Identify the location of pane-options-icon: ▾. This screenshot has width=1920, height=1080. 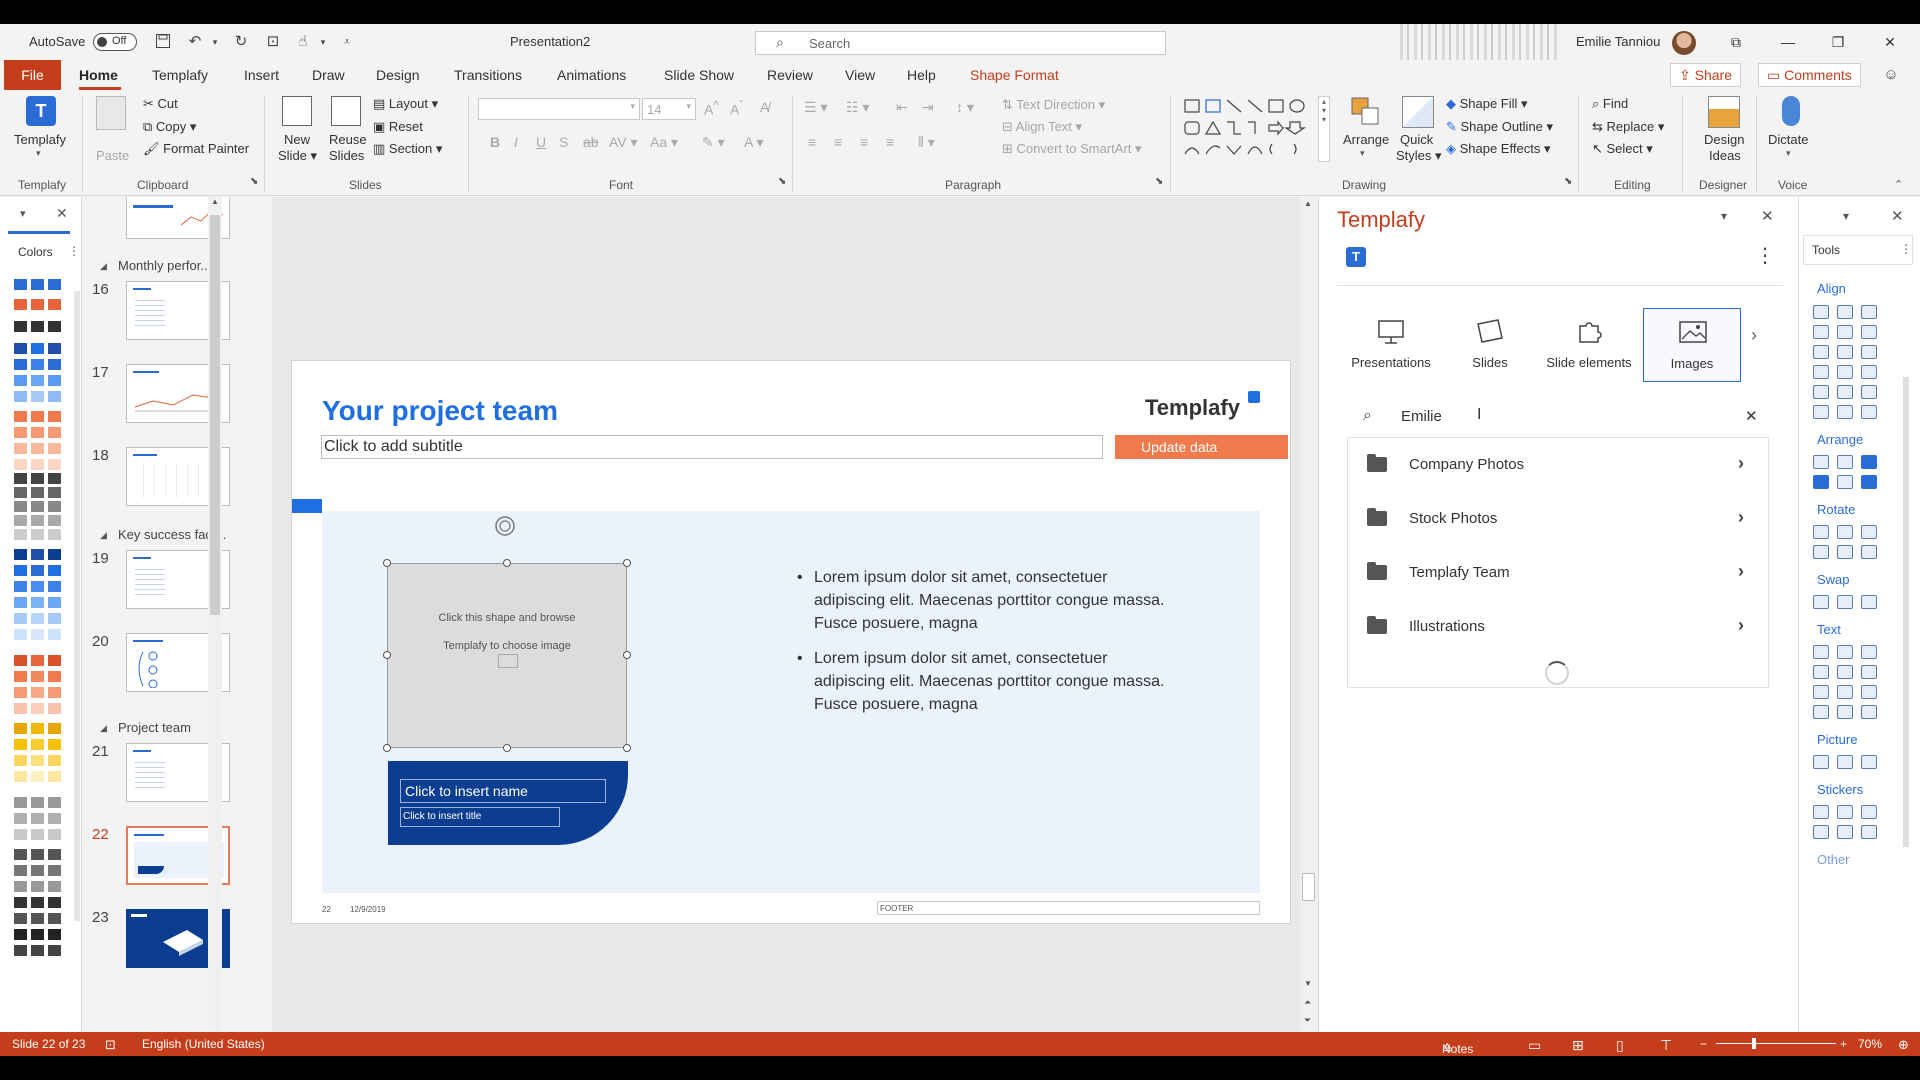
(1724, 216).